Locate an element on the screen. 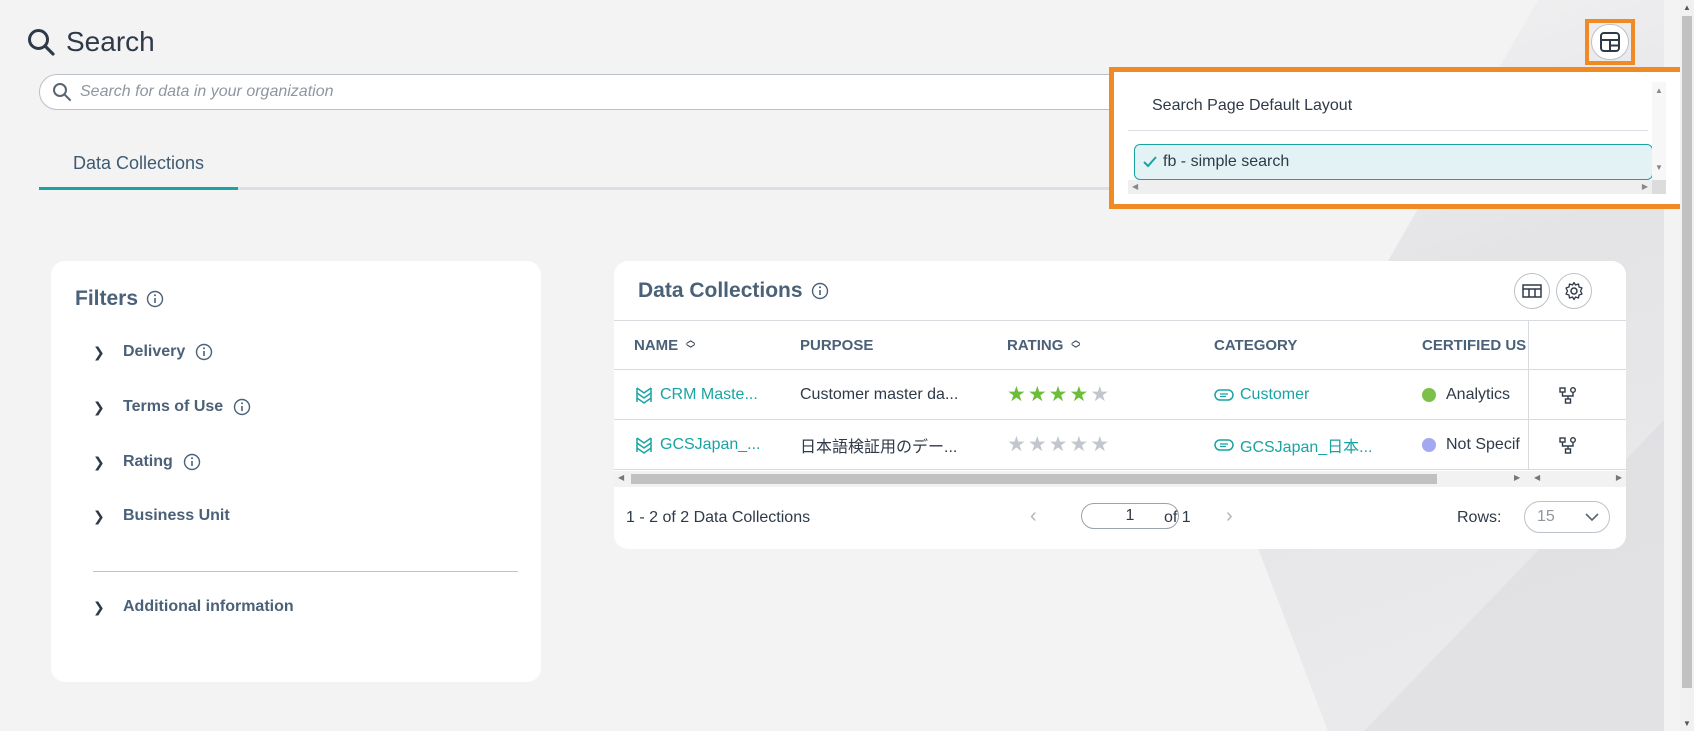 The height and width of the screenshot is (731, 1694). rows-per-page-select: 15 is located at coordinates (1567, 517).